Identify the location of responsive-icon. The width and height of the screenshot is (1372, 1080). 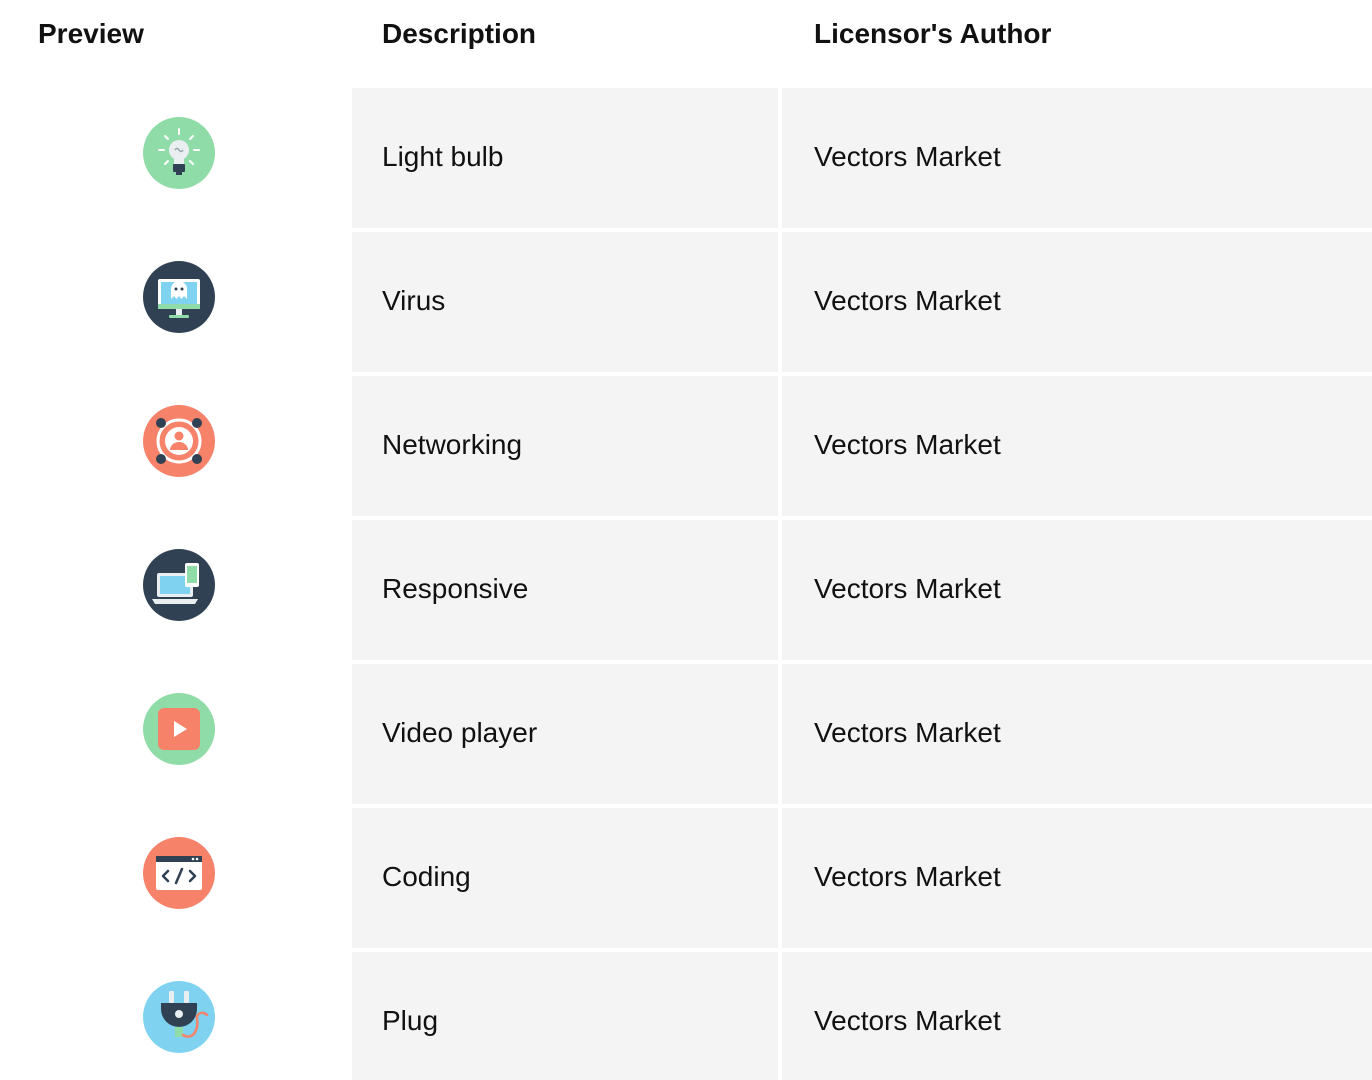
(179, 585).